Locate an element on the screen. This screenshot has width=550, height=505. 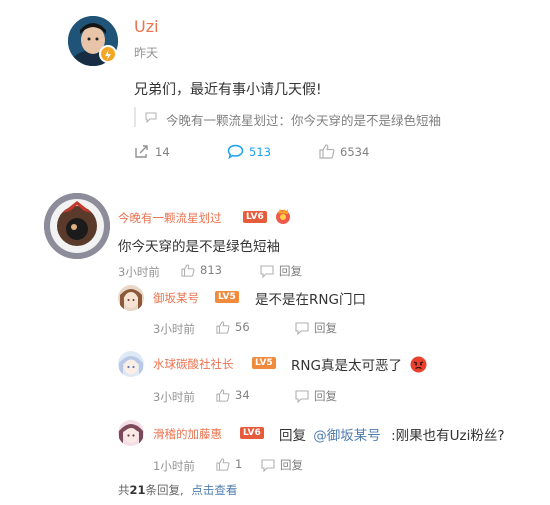
reply-like-button: 1 is located at coordinates (229, 464).